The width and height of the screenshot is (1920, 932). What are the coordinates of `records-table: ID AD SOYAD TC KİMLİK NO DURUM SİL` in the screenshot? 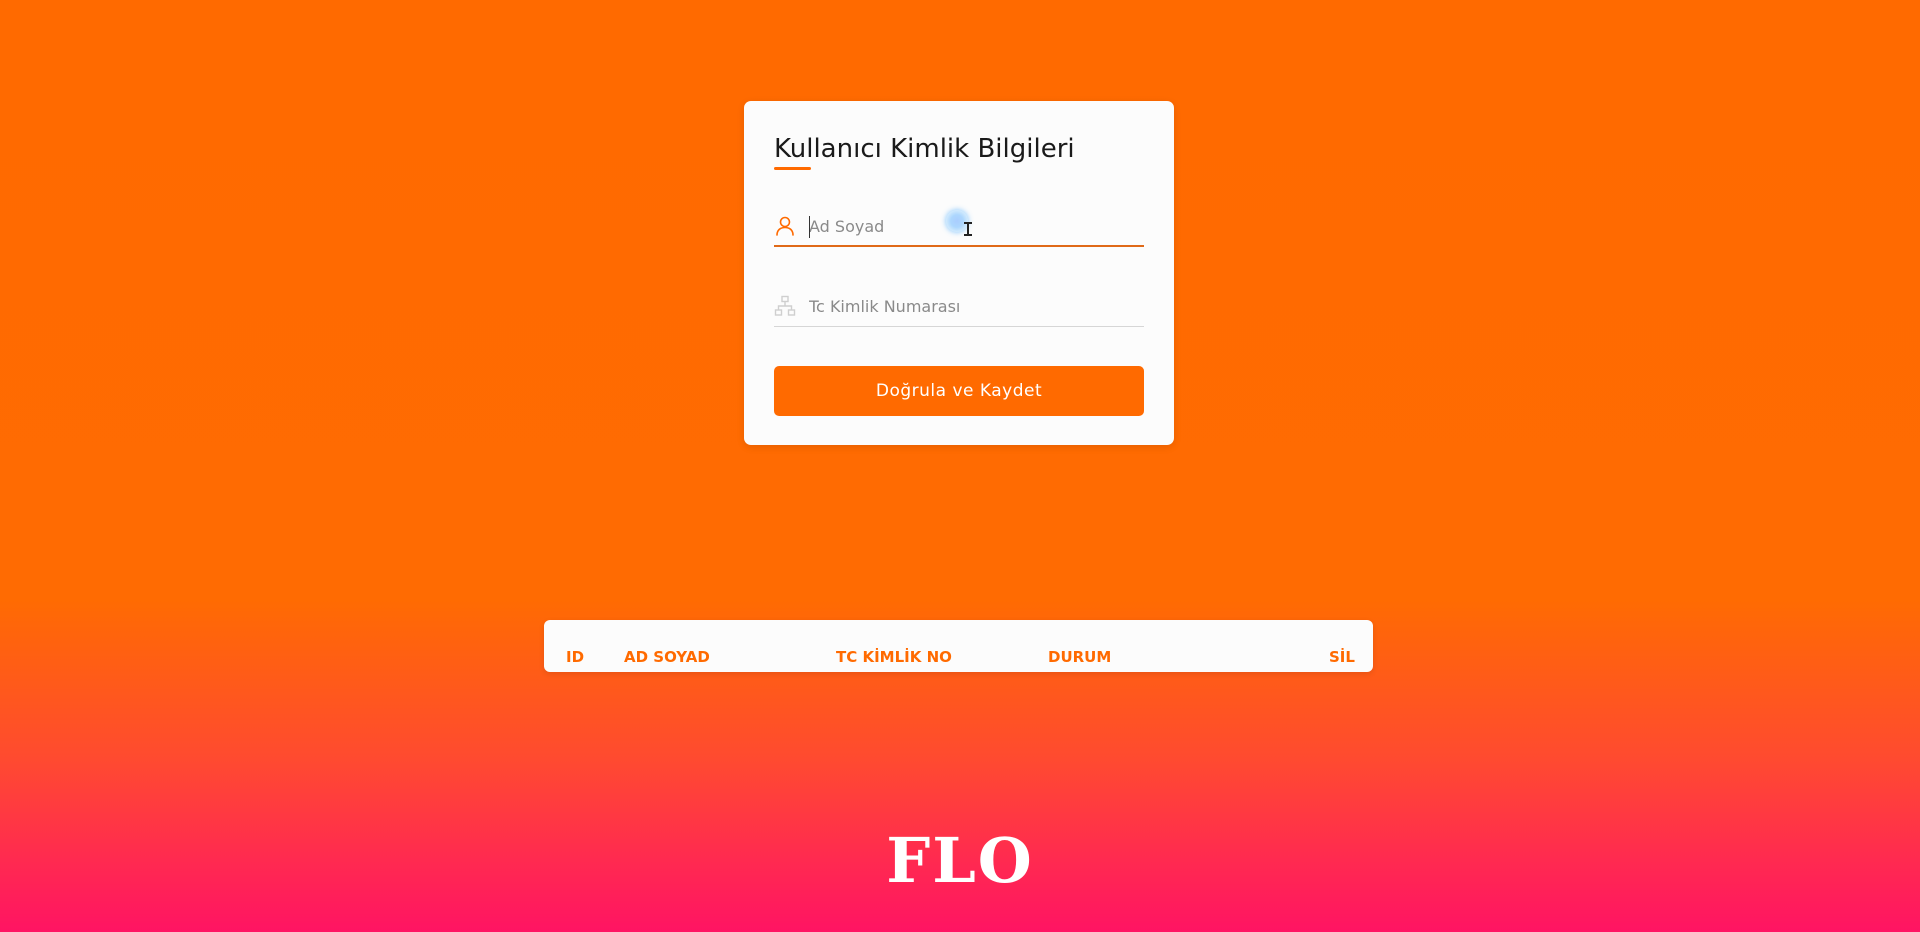 It's located at (958, 646).